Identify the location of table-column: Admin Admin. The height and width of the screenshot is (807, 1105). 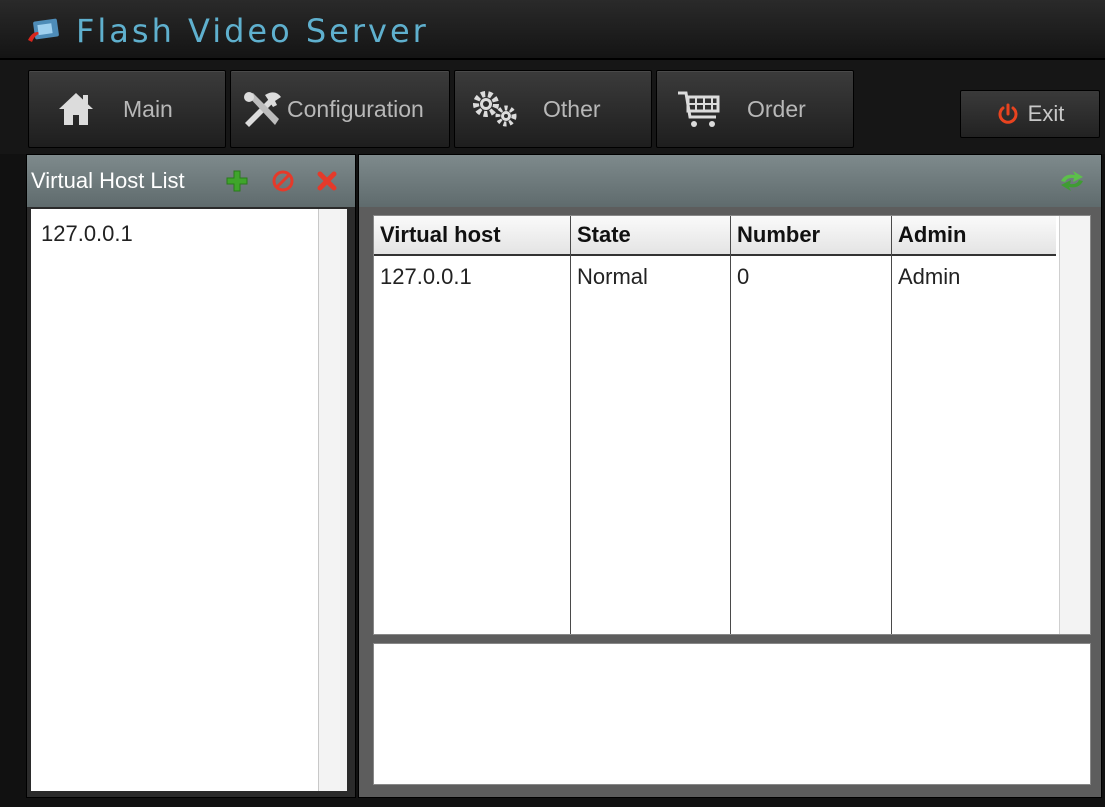
(974, 425).